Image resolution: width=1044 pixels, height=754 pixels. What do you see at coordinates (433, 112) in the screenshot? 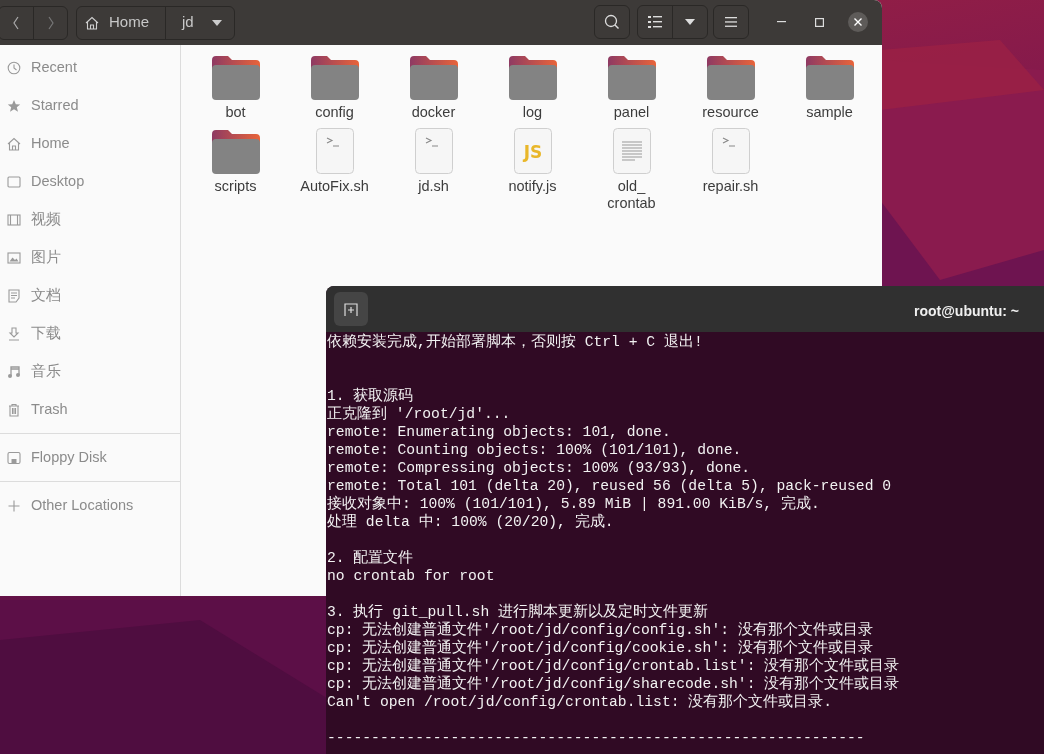
I see `file-name: docker` at bounding box center [433, 112].